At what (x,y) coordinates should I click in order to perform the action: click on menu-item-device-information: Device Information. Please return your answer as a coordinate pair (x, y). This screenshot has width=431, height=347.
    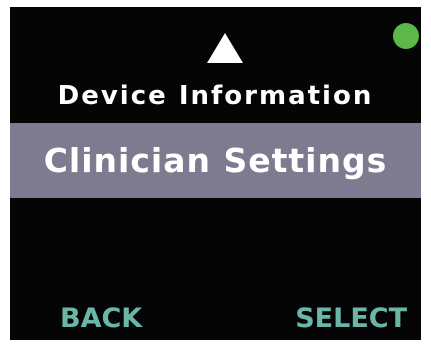
    Looking at the image, I should click on (215, 96).